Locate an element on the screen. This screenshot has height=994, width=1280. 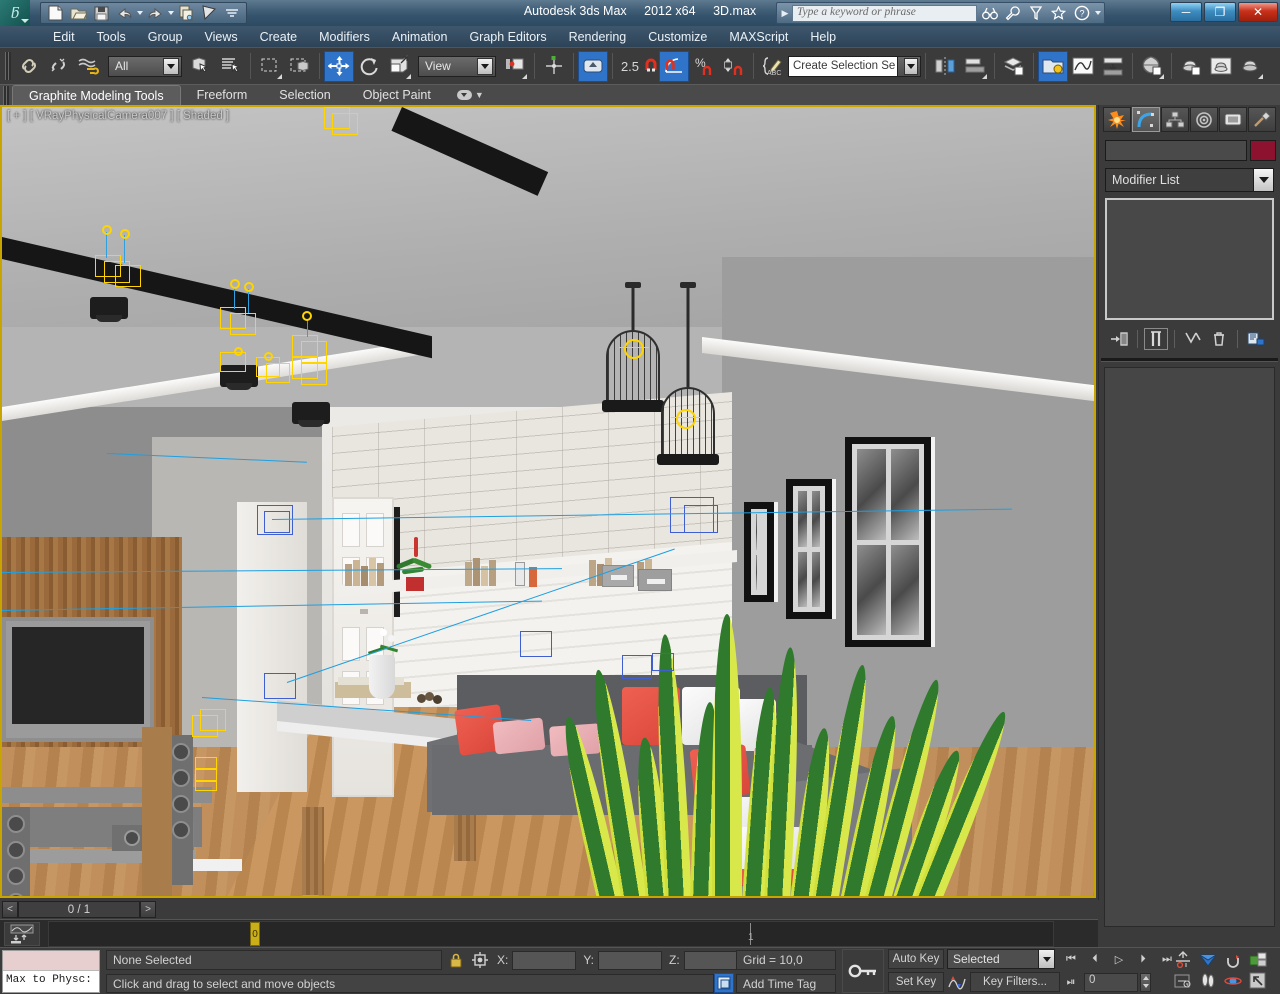
set-project-folder-icon is located at coordinates (186, 13).